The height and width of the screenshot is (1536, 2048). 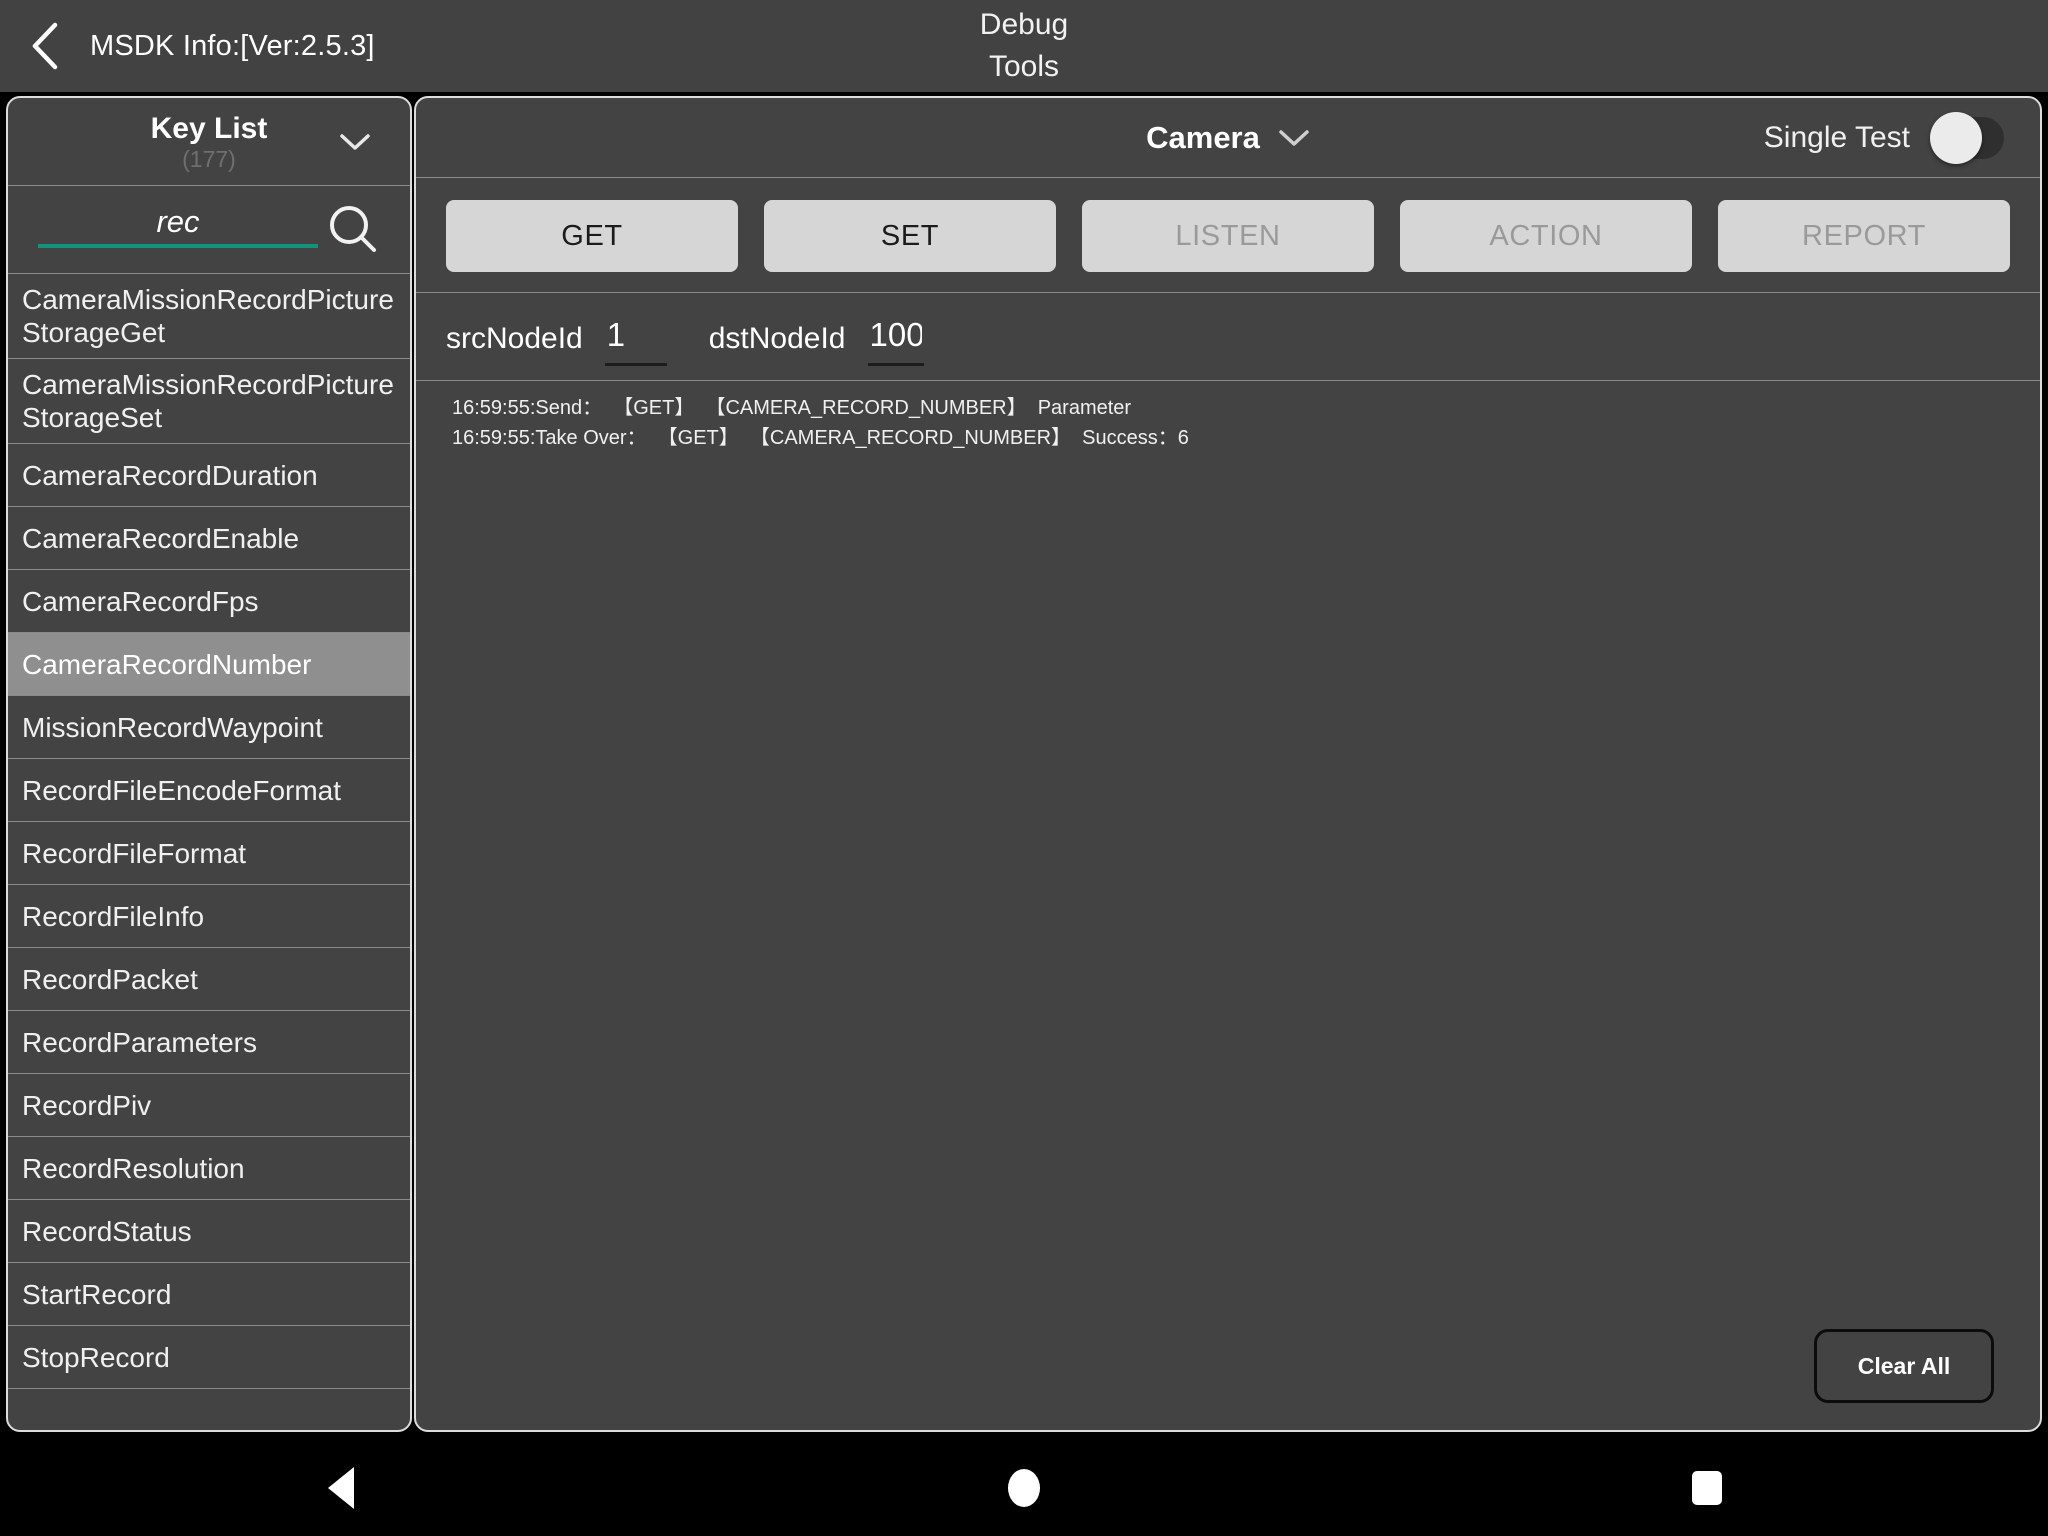 I want to click on msdk-info-label: MSDK Info:[Ver:2.5.3], so click(x=232, y=45).